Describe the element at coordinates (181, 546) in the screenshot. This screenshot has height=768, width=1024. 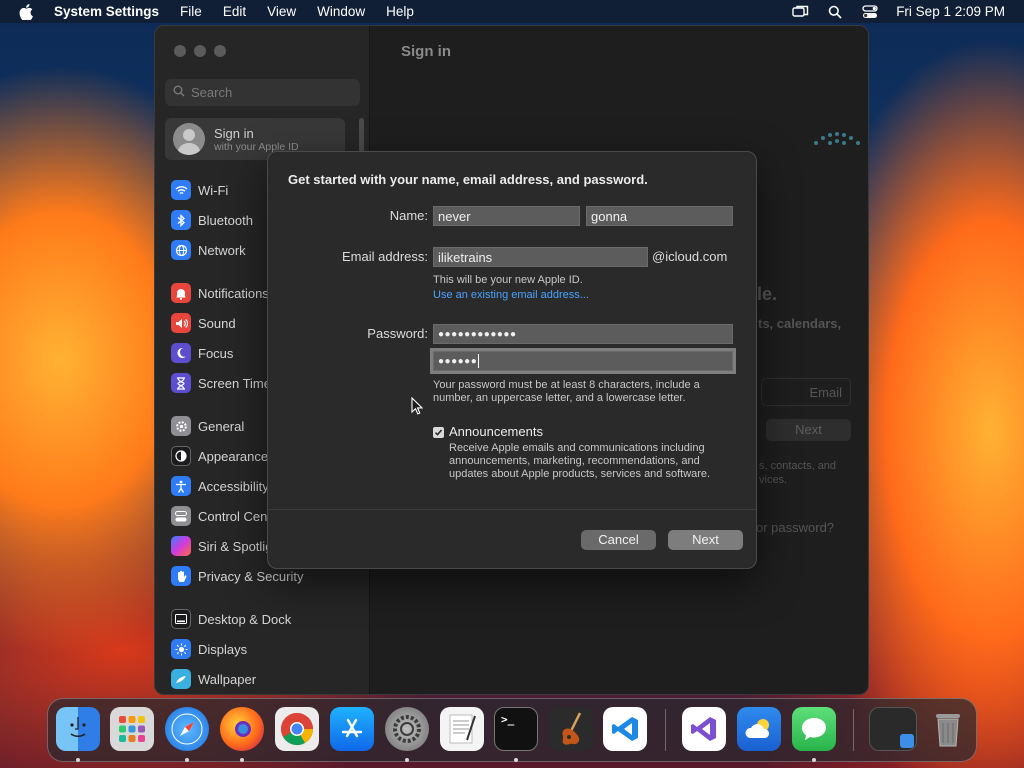
I see `siri-icon` at that location.